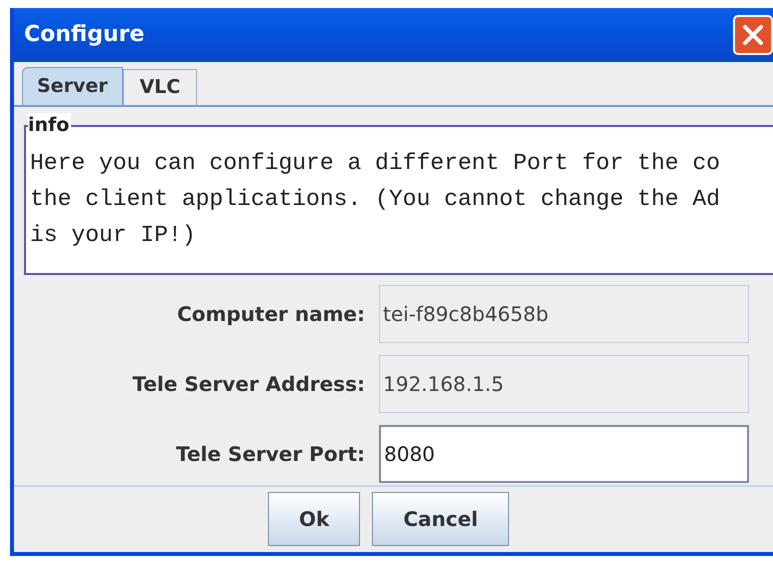 Image resolution: width=773 pixels, height=564 pixels. Describe the element at coordinates (270, 454) in the screenshot. I see `field-label: Tele Server Port:` at that location.